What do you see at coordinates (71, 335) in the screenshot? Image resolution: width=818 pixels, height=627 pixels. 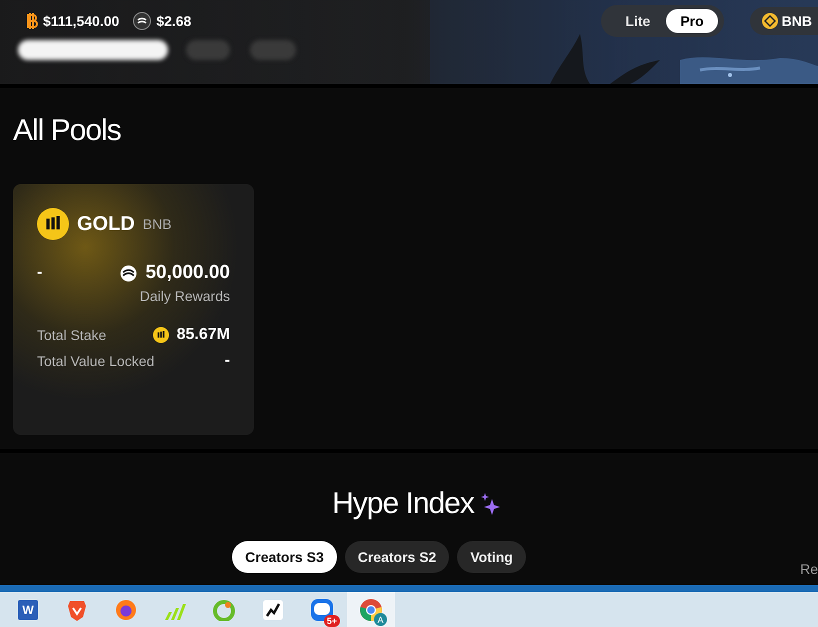 I see `stake-label: Total Stake` at bounding box center [71, 335].